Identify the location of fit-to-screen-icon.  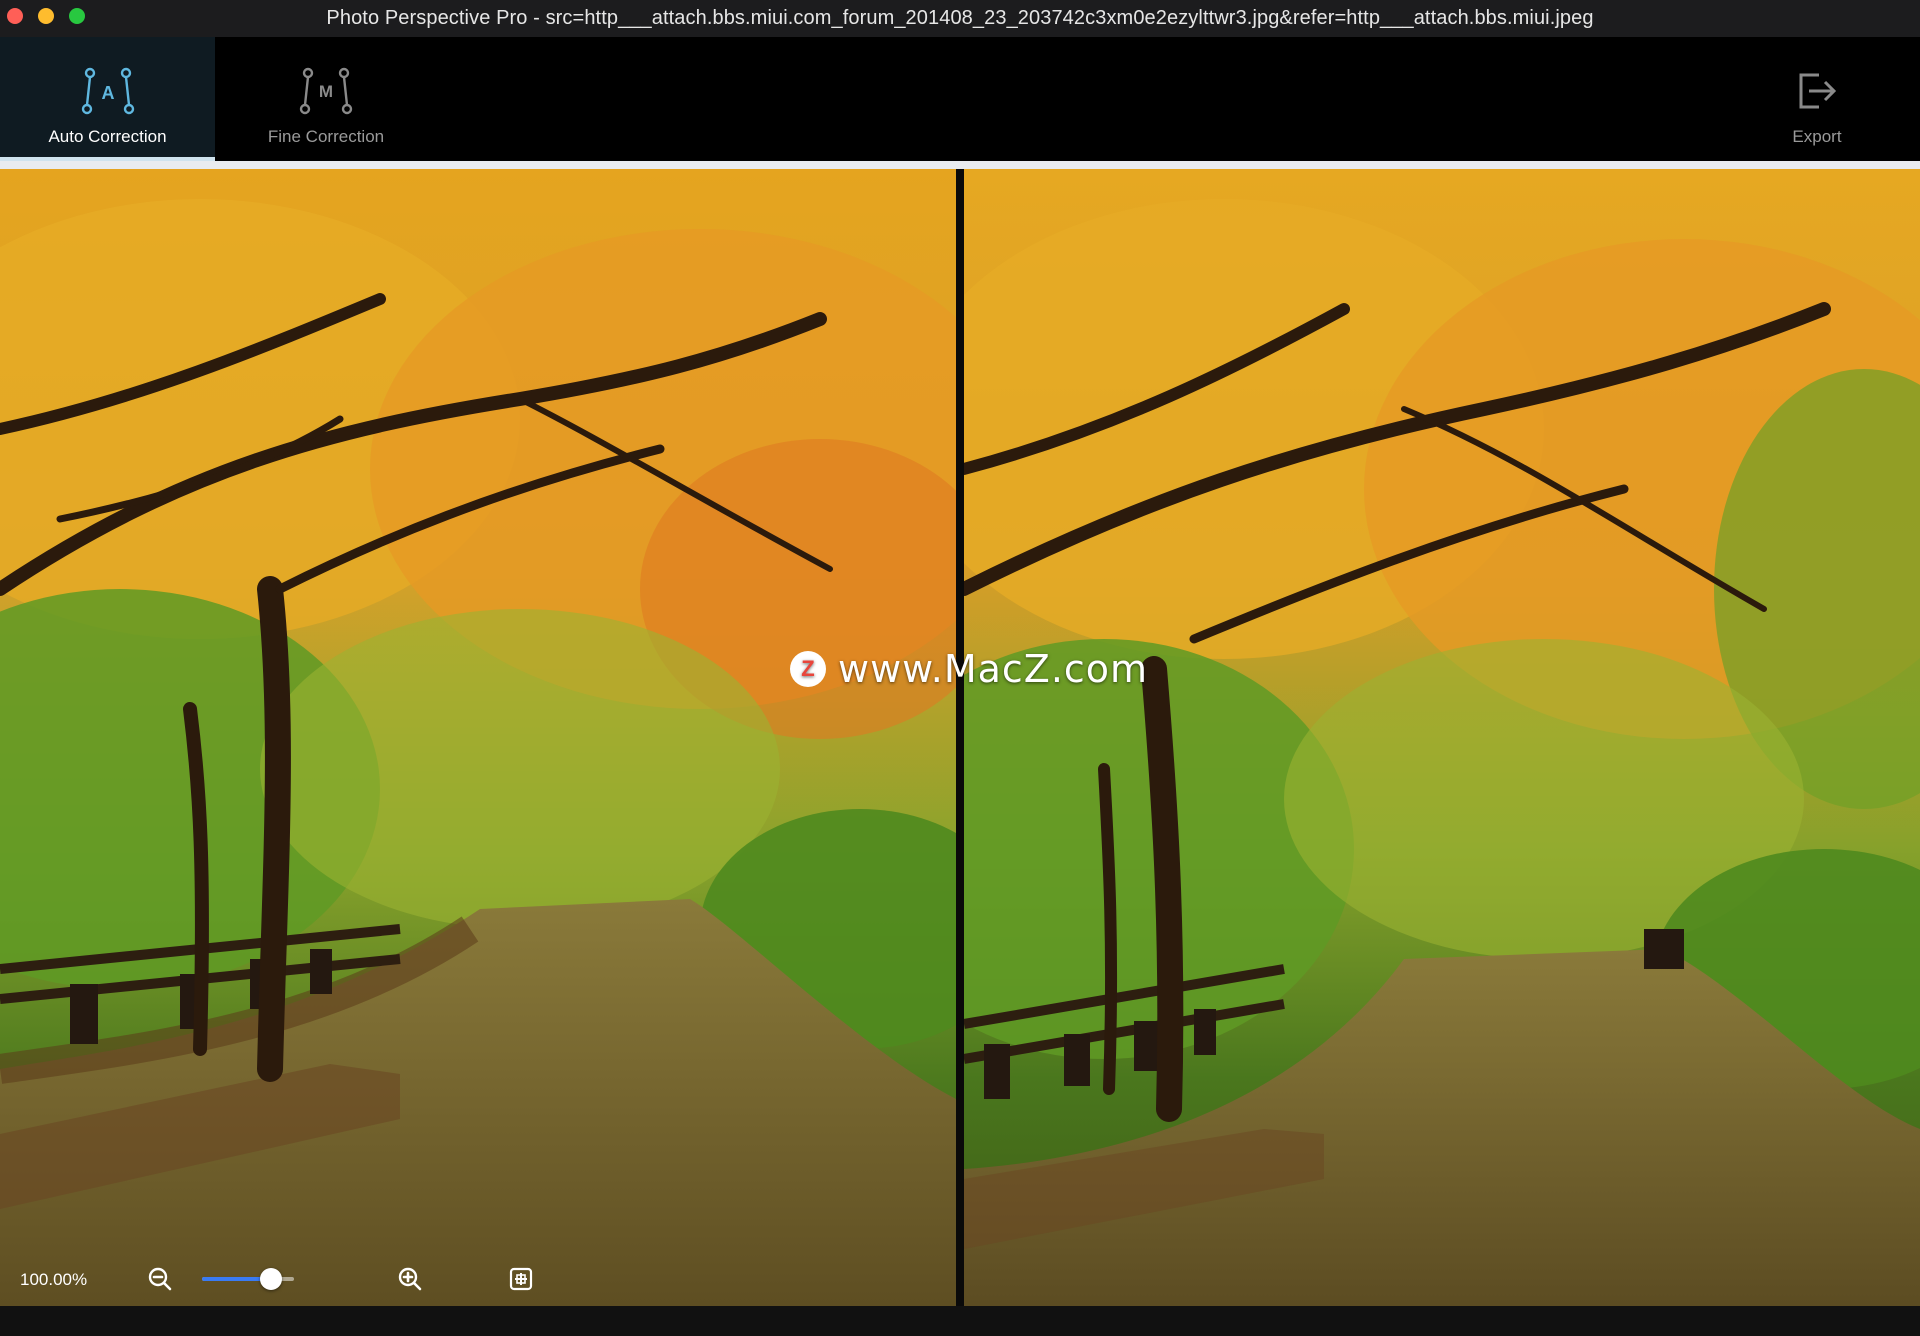
(521, 1279).